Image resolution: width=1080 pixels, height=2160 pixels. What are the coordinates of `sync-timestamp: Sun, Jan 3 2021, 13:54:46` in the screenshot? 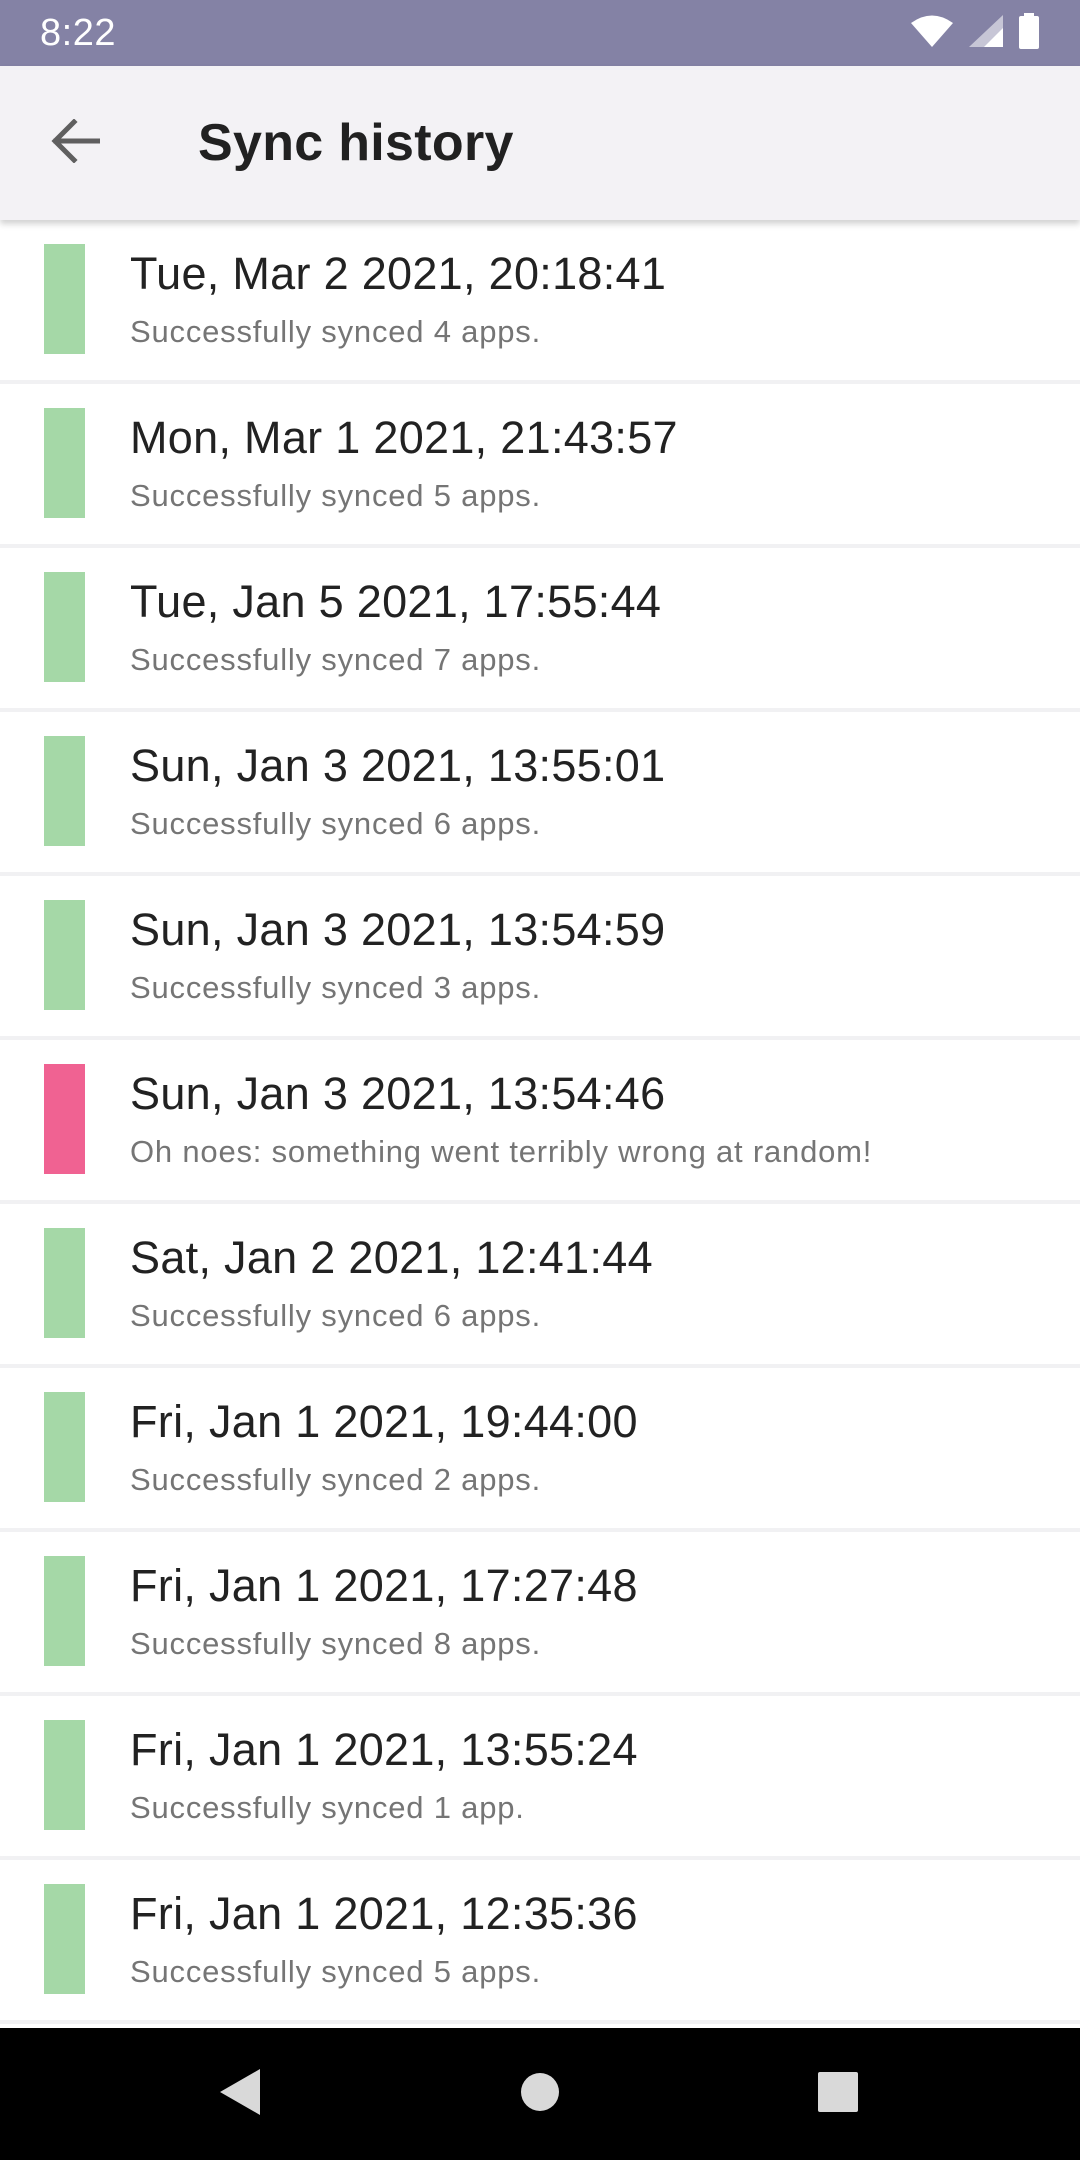 It's located at (398, 1093).